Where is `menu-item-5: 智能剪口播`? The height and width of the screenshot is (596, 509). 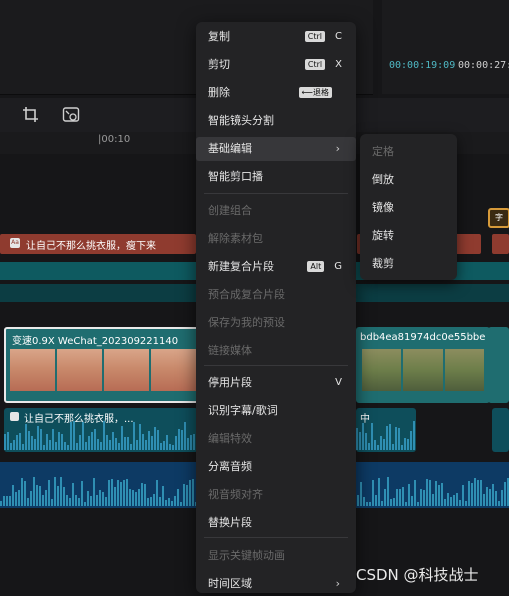 menu-item-5: 智能剪口播 is located at coordinates (276, 177).